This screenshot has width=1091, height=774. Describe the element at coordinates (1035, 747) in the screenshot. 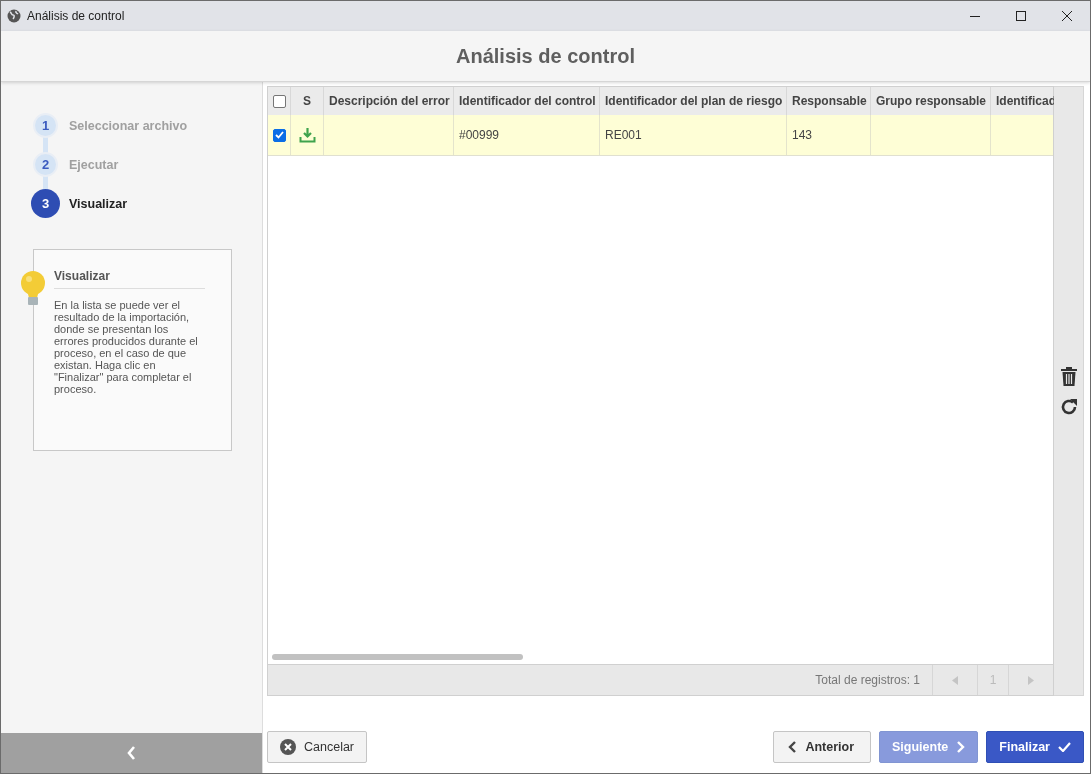

I see `finish-button: Finalizar` at that location.